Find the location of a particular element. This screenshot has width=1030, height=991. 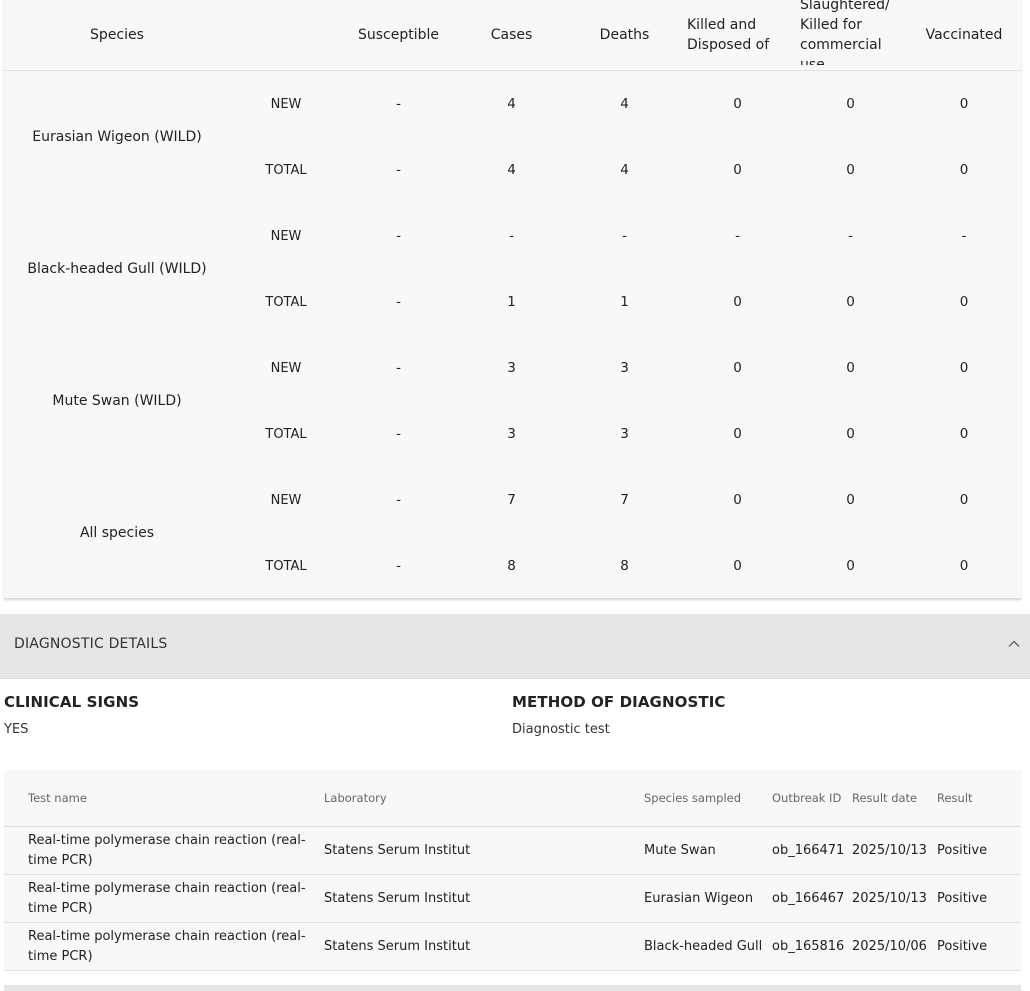

header-slaughtered-label: Slaughtered/ Killed for commercial use is located at coordinates (845, 32).